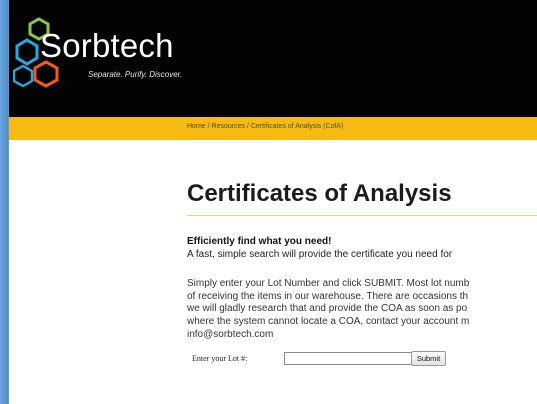  I want to click on page-title: Certificates of Analysis, so click(319, 193).